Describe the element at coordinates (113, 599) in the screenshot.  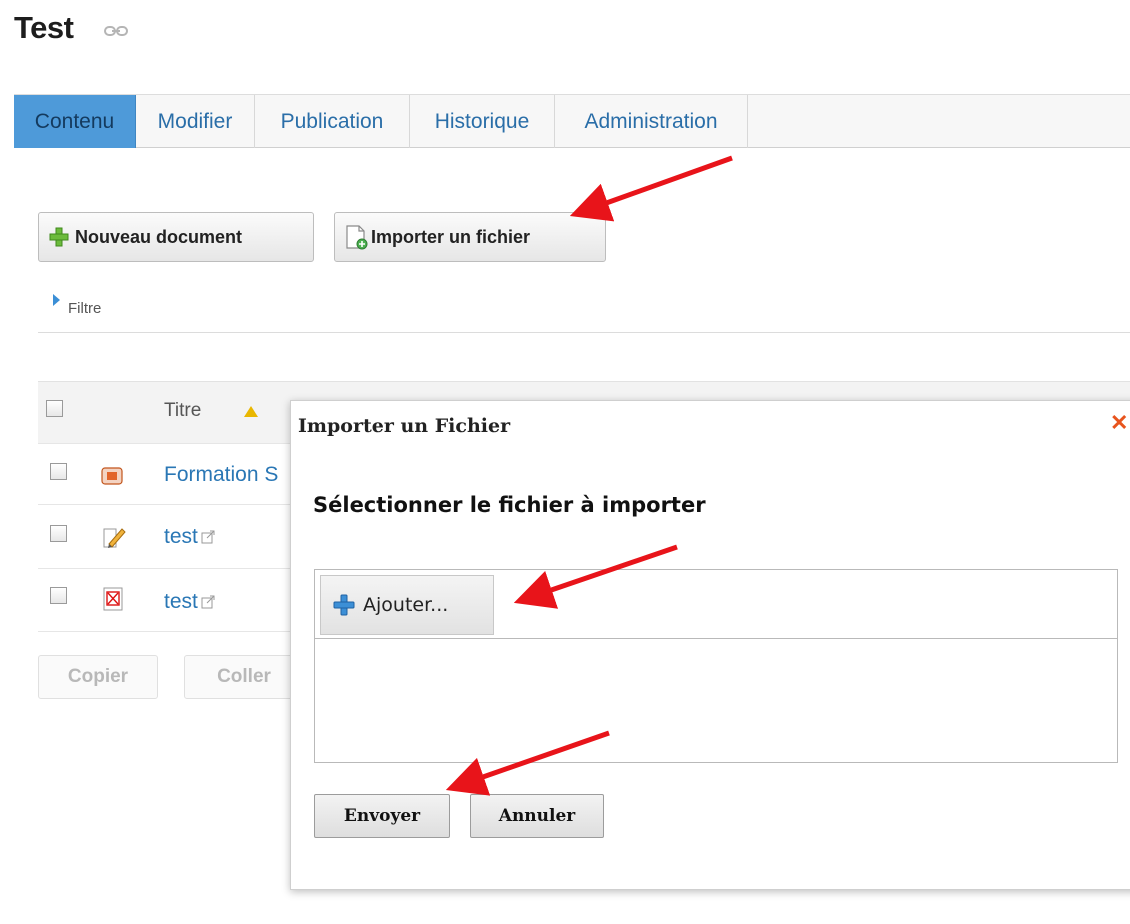
I see `pdf-icon` at that location.